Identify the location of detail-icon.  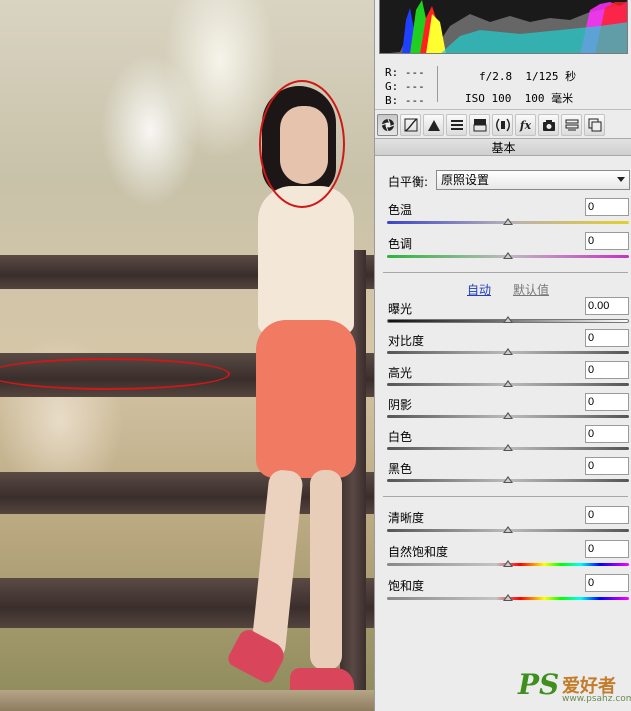
(433, 125).